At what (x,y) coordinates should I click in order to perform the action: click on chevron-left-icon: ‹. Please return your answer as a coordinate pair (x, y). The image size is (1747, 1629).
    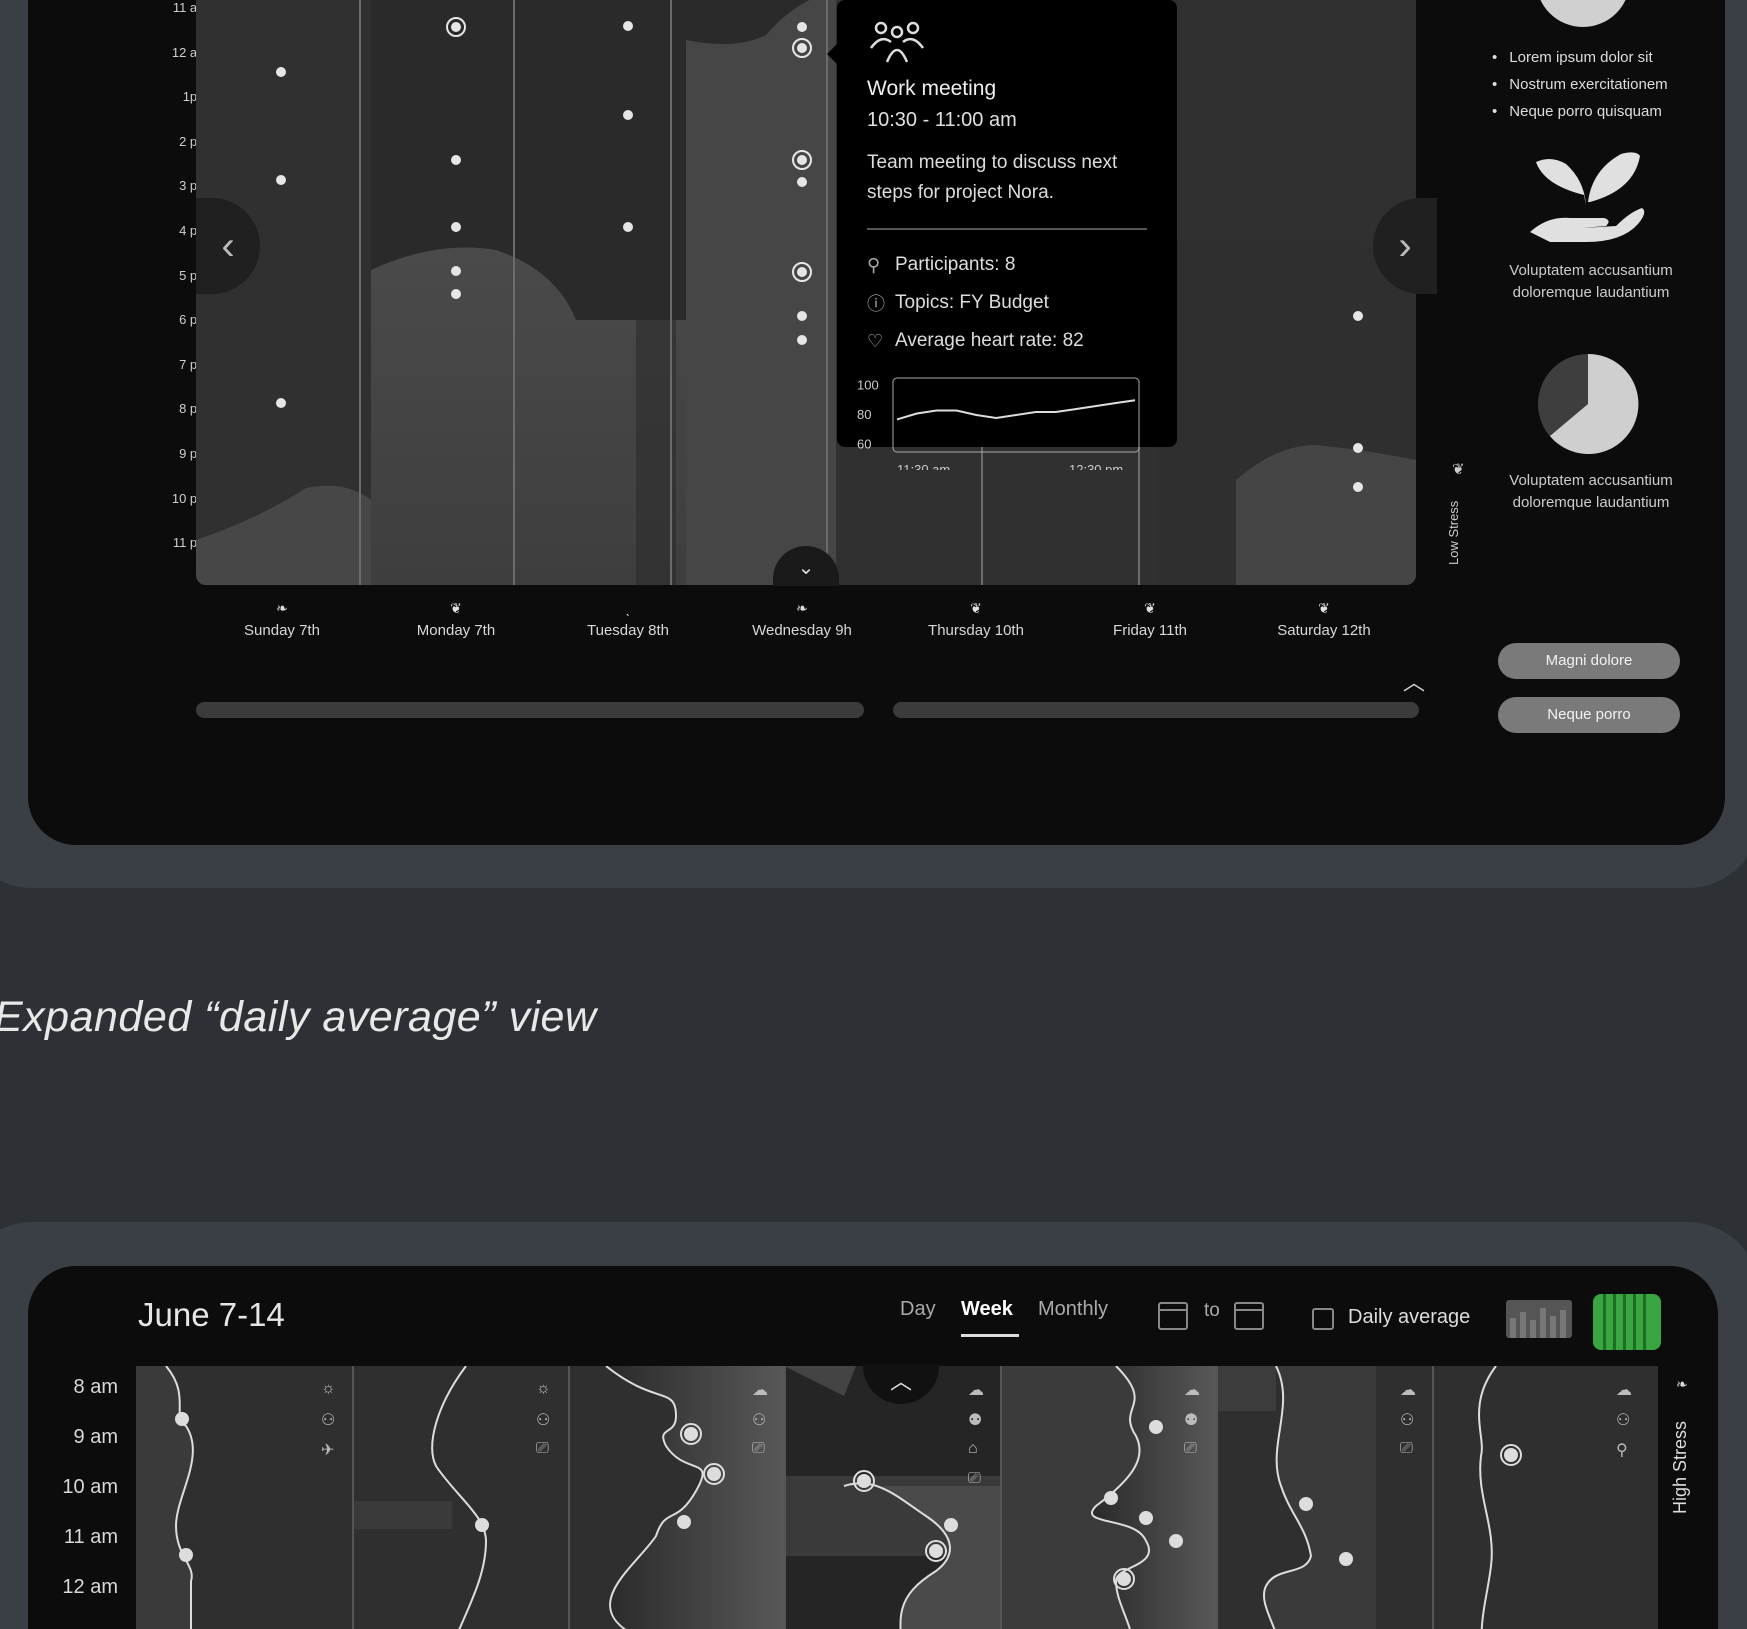
    Looking at the image, I should click on (228, 245).